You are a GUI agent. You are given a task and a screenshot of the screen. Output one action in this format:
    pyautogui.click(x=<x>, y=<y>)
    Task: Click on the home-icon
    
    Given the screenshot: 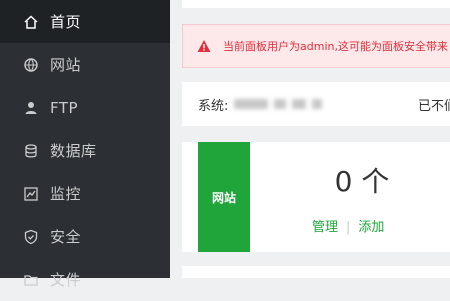 What is the action you would take?
    pyautogui.click(x=31, y=22)
    